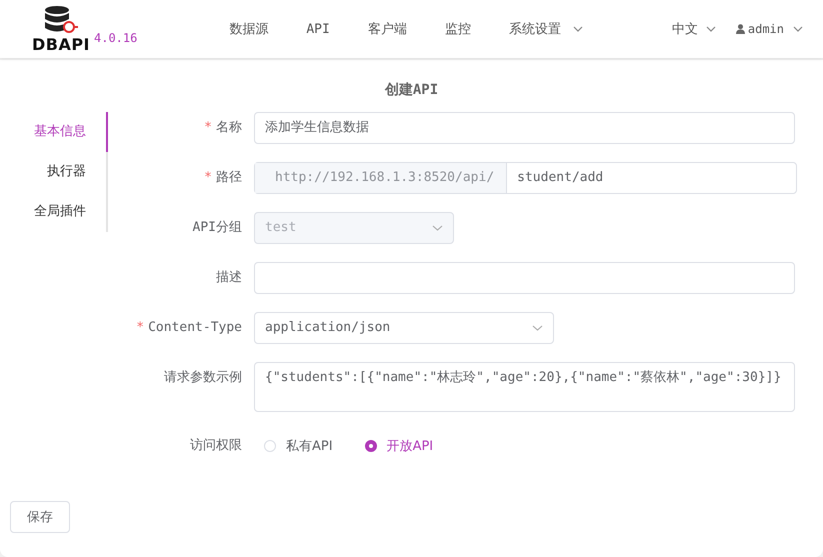 The width and height of the screenshot is (823, 557). Describe the element at coordinates (404, 328) in the screenshot. I see `select-field: application/json` at that location.